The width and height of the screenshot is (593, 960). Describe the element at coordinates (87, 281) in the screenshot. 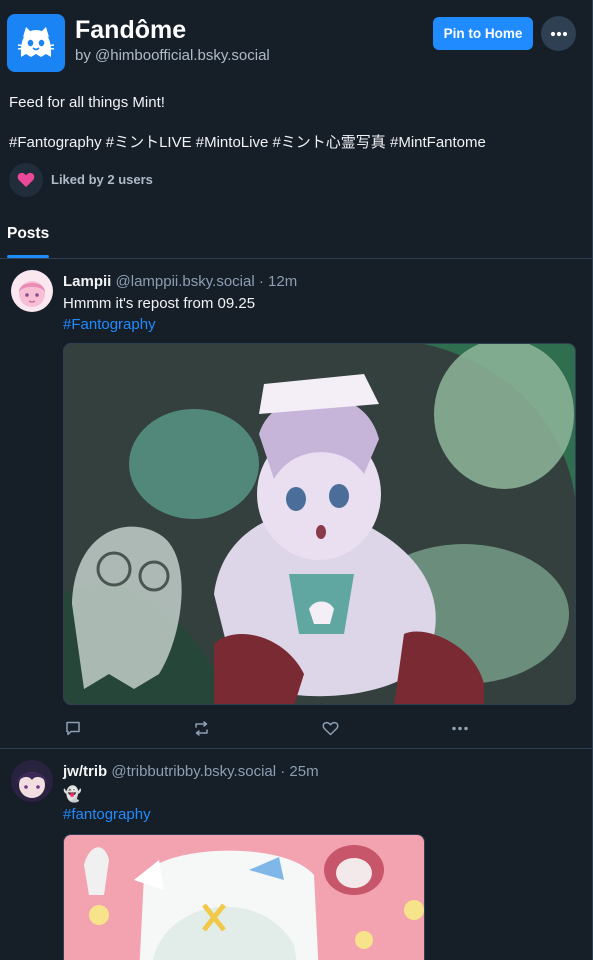

I see `post-author: Lampii` at that location.